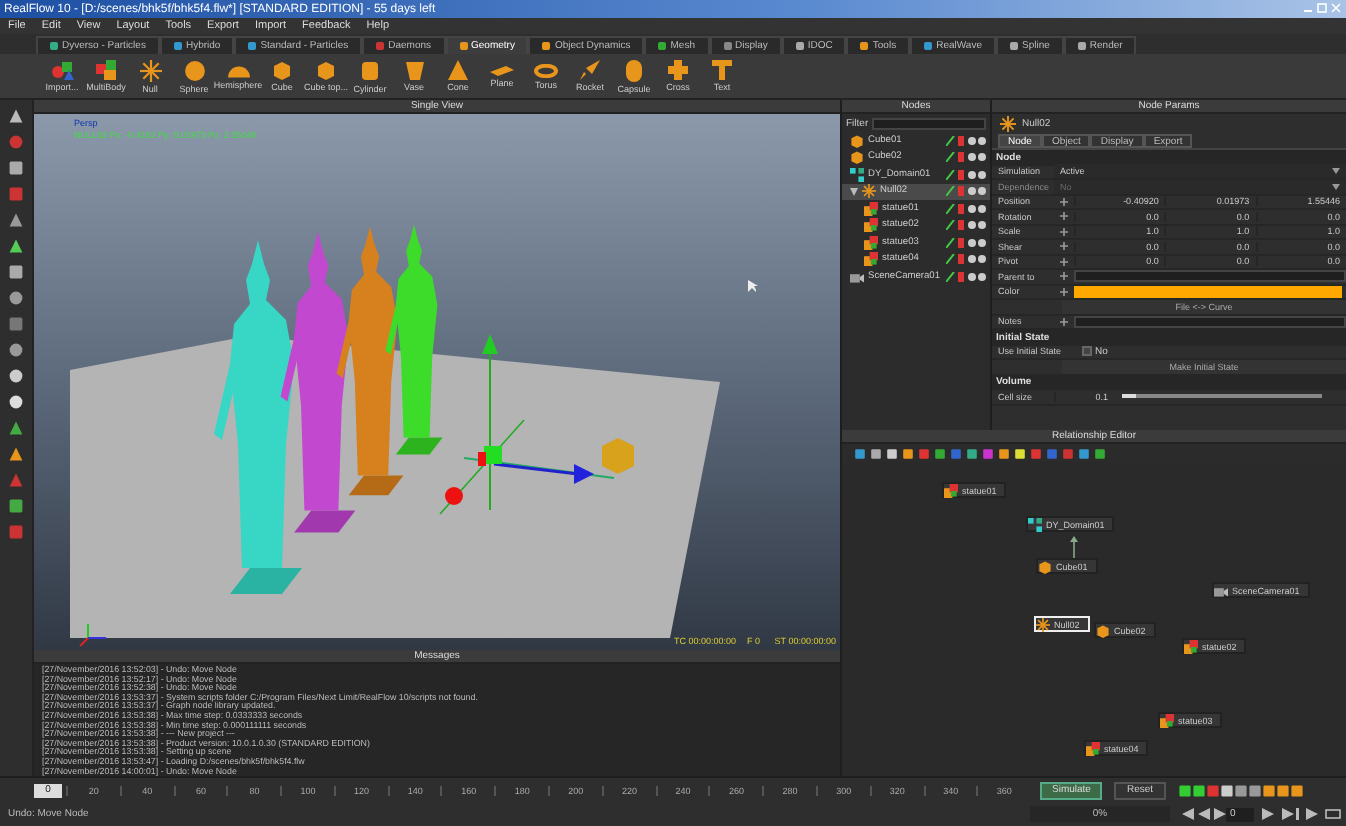 The height and width of the screenshot is (826, 1346). What do you see at coordinates (678, 70) in the screenshot?
I see `cross-icon` at bounding box center [678, 70].